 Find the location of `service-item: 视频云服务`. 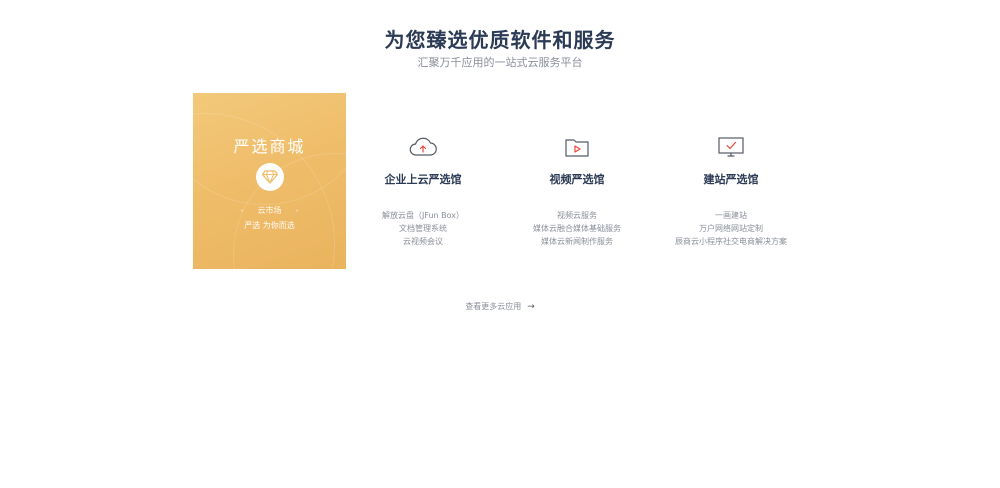

service-item: 视频云服务 is located at coordinates (577, 215).